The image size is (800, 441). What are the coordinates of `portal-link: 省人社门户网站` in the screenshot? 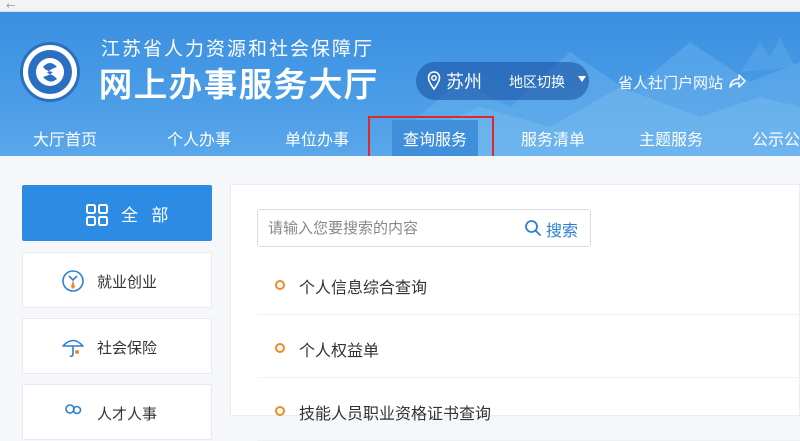 It's located at (682, 82).